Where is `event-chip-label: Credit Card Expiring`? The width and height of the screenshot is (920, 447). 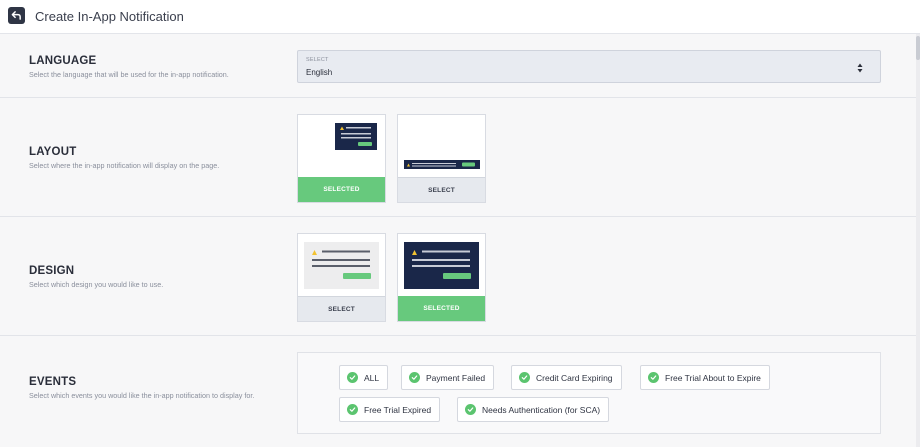 event-chip-label: Credit Card Expiring is located at coordinates (574, 377).